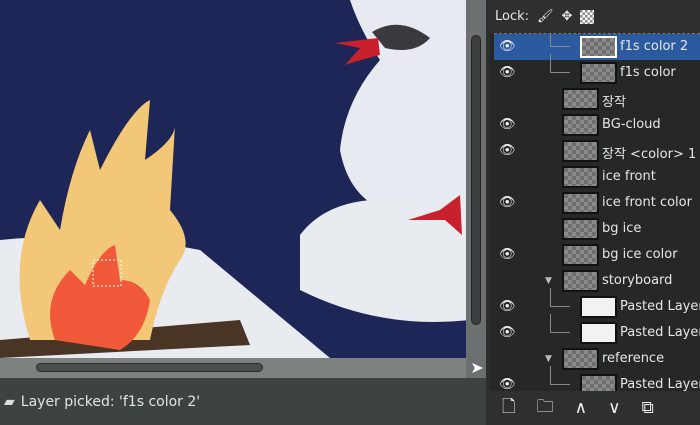 This screenshot has height=425, width=700. I want to click on bird-beak, so click(357, 51).